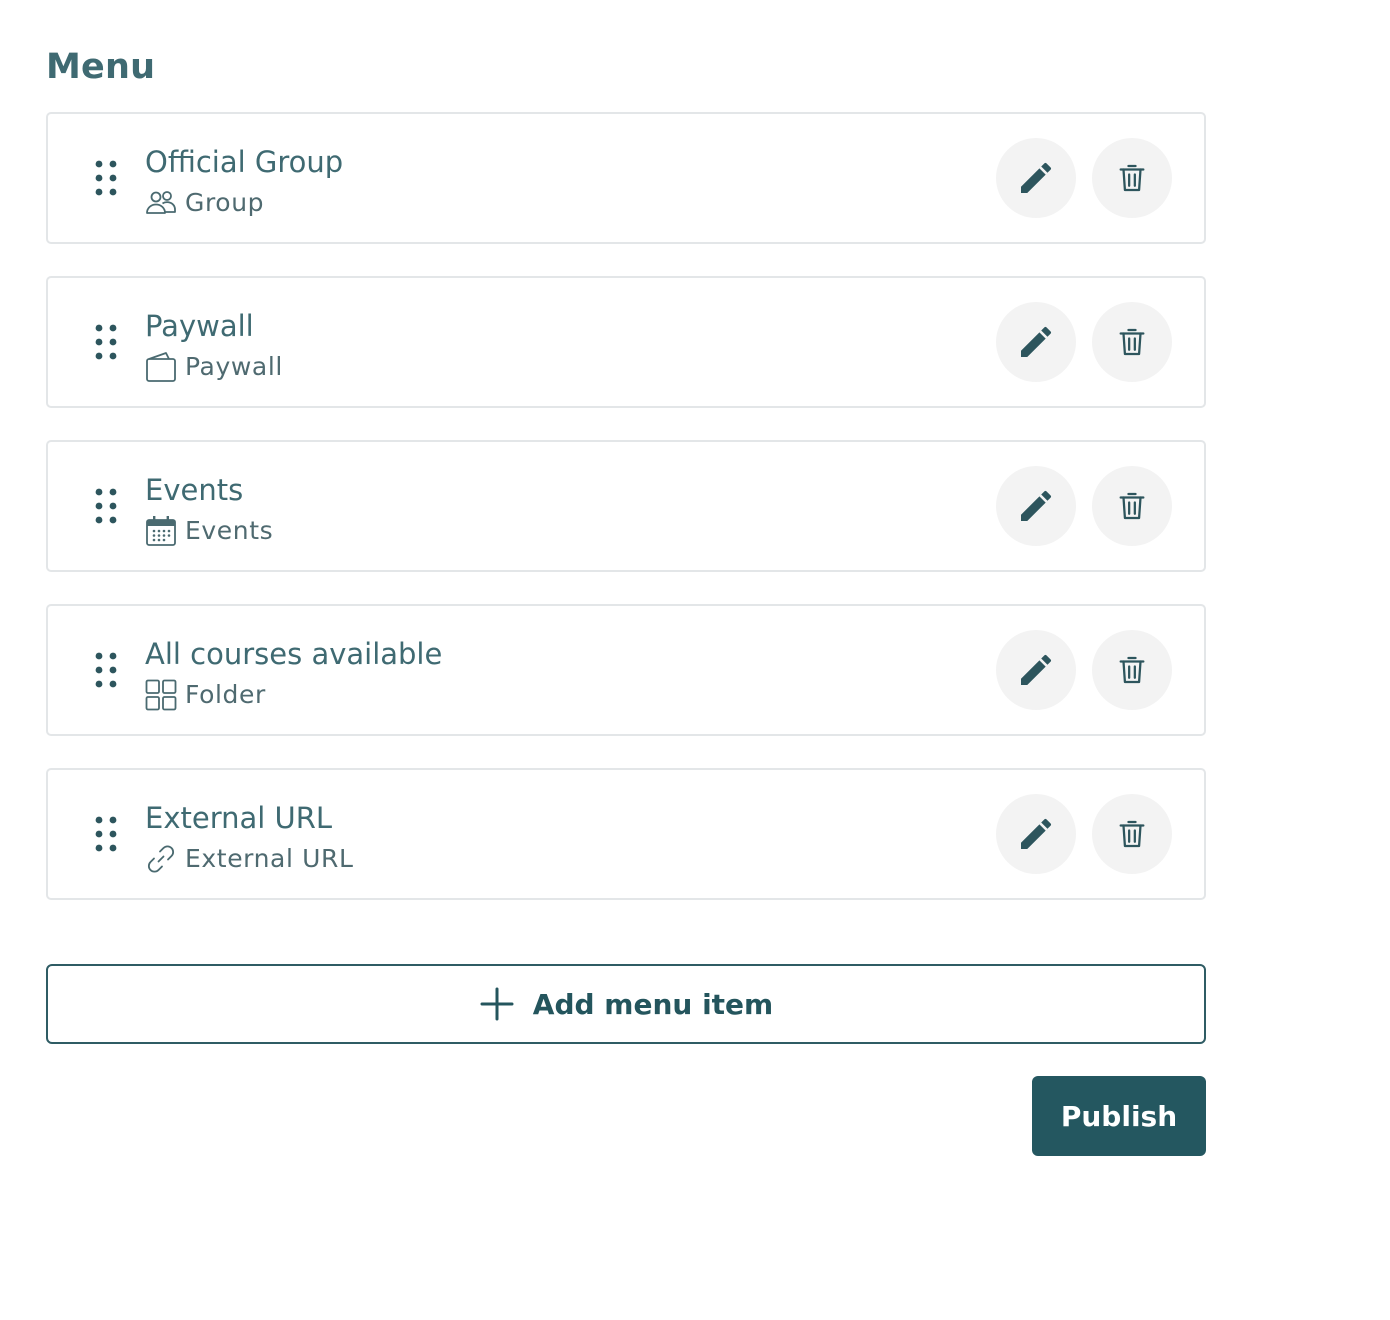 The width and height of the screenshot is (1390, 1320). I want to click on menu-item-type-label: Events, so click(229, 530).